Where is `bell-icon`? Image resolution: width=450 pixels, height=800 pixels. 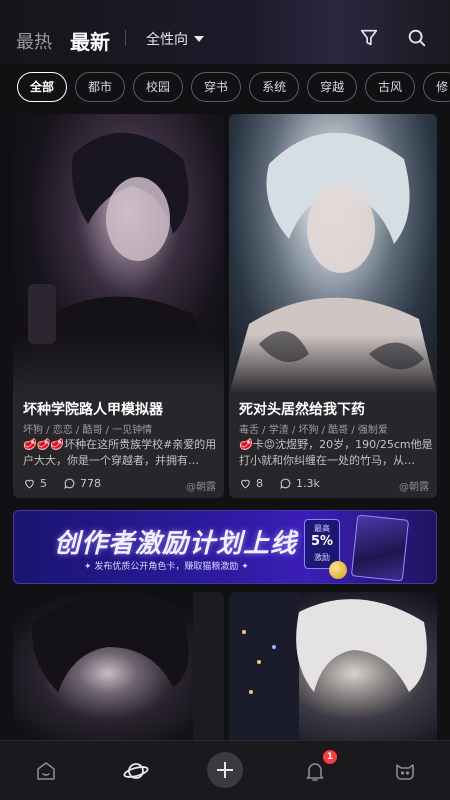 bell-icon is located at coordinates (315, 771).